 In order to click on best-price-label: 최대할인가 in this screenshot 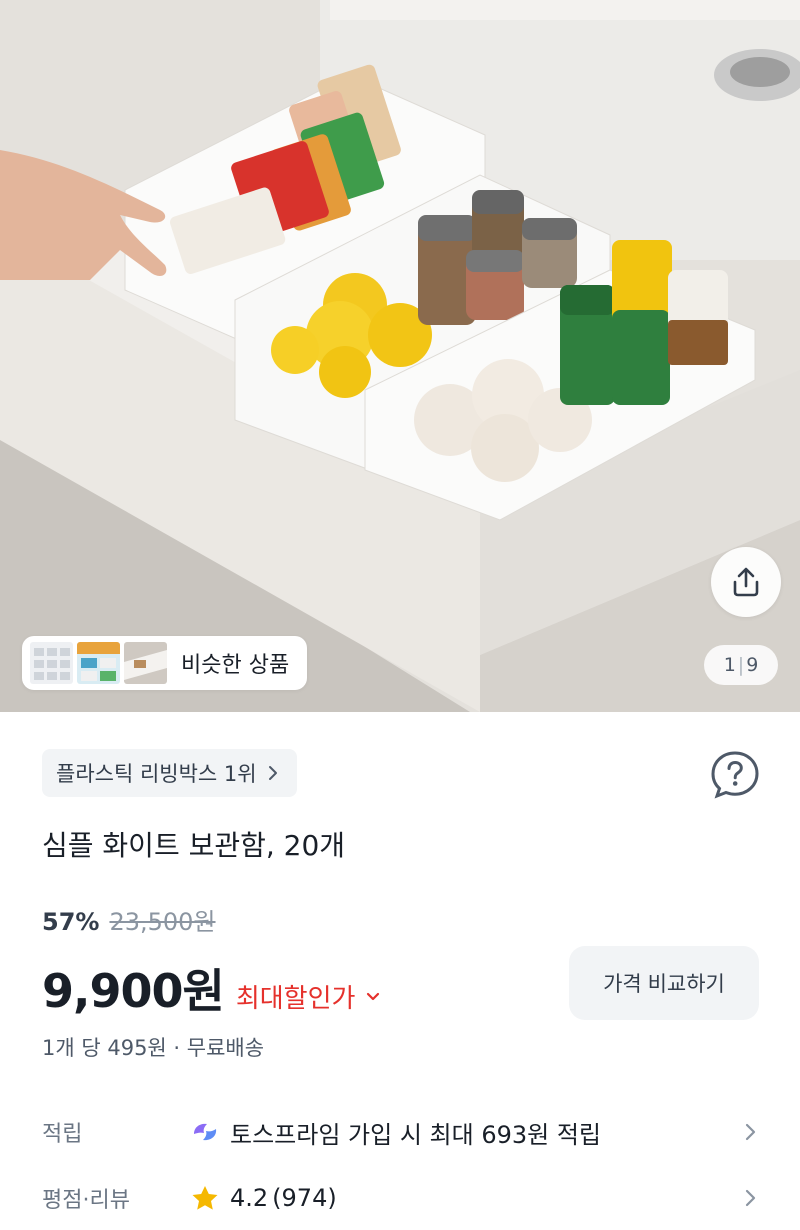, I will do `click(295, 999)`.